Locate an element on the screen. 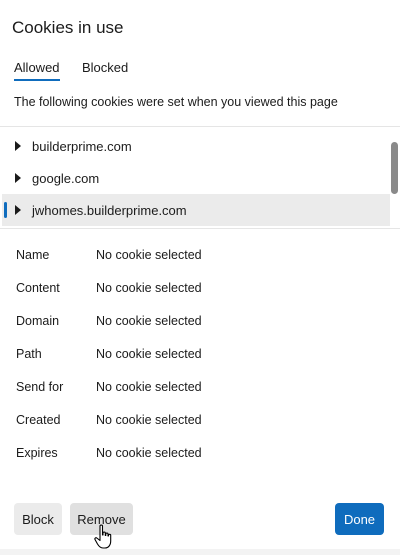 This screenshot has width=400, height=555. tree-item-label: google.com is located at coordinates (66, 178).